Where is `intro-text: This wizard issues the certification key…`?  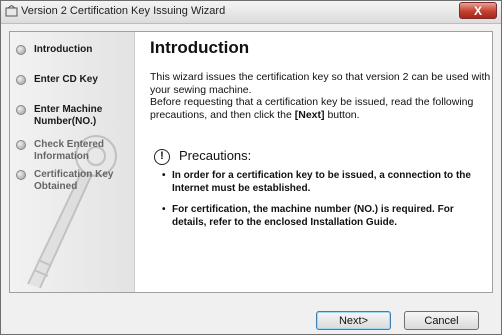
intro-text: This wizard issues the certification key… is located at coordinates (320, 83).